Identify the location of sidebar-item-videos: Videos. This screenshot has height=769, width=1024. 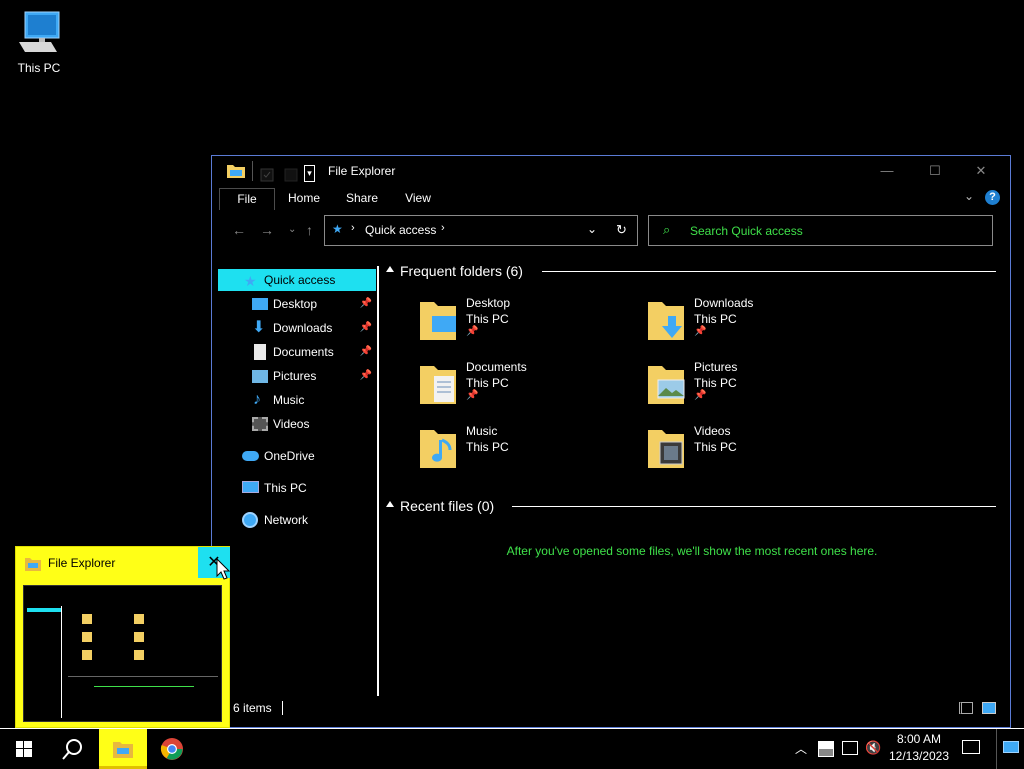
(297, 424).